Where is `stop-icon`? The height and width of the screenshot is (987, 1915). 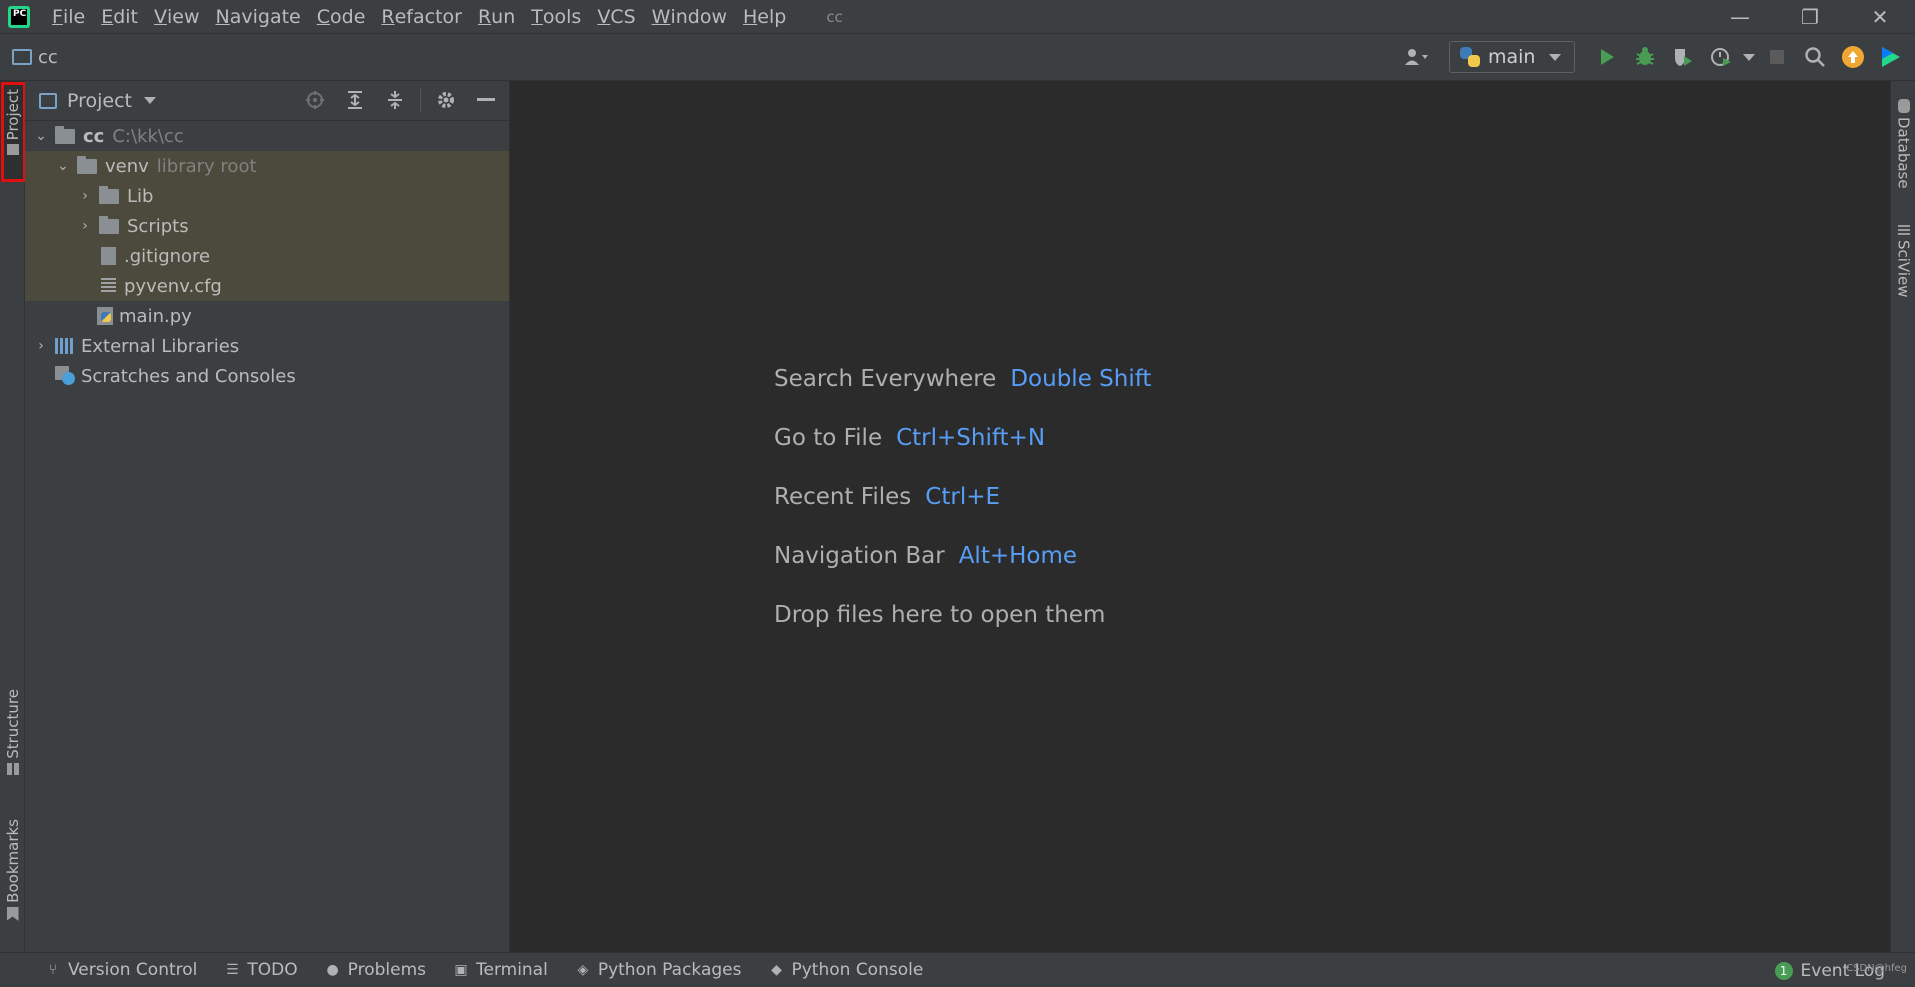
stop-icon is located at coordinates (1777, 57).